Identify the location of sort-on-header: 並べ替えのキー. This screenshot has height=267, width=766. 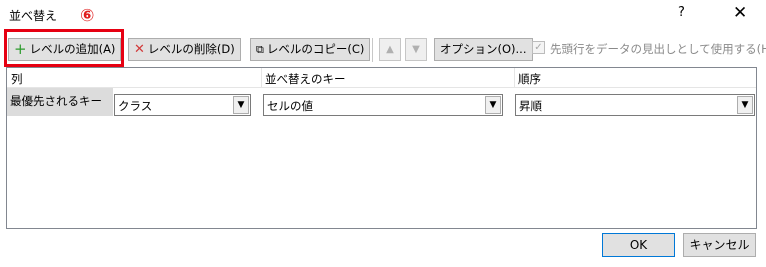
(305, 79).